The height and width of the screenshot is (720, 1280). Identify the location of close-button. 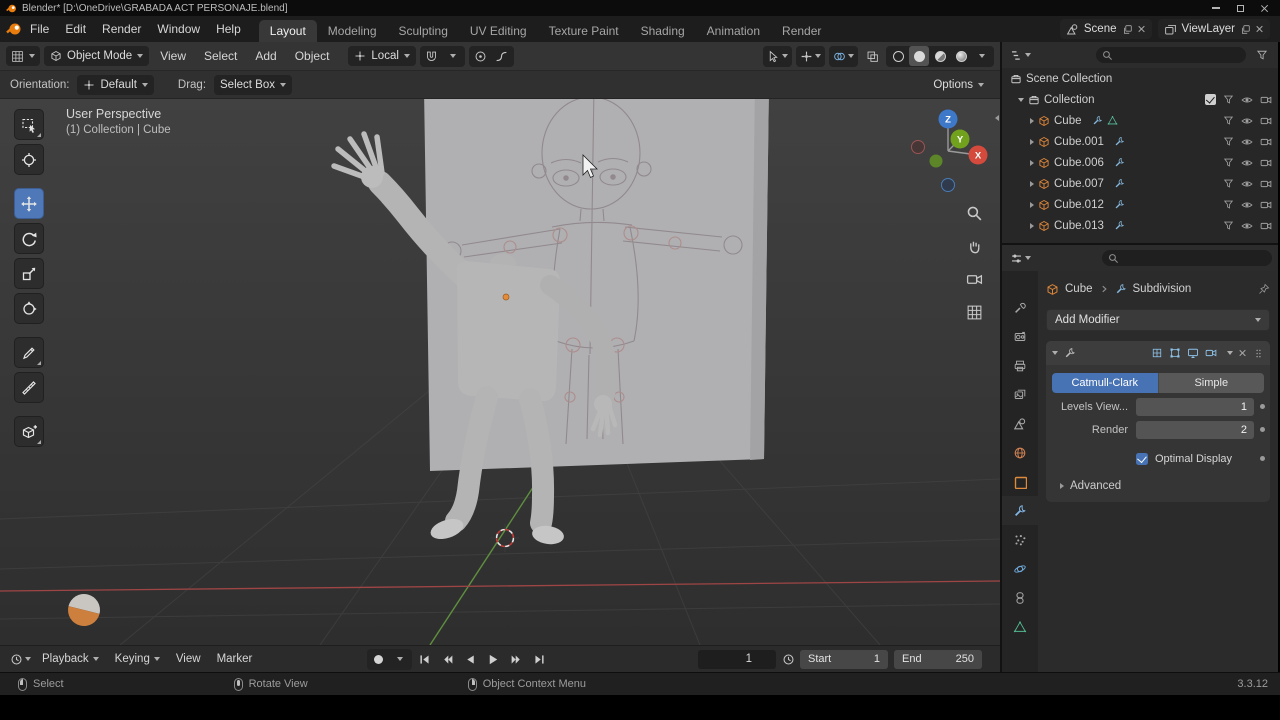
(1264, 8).